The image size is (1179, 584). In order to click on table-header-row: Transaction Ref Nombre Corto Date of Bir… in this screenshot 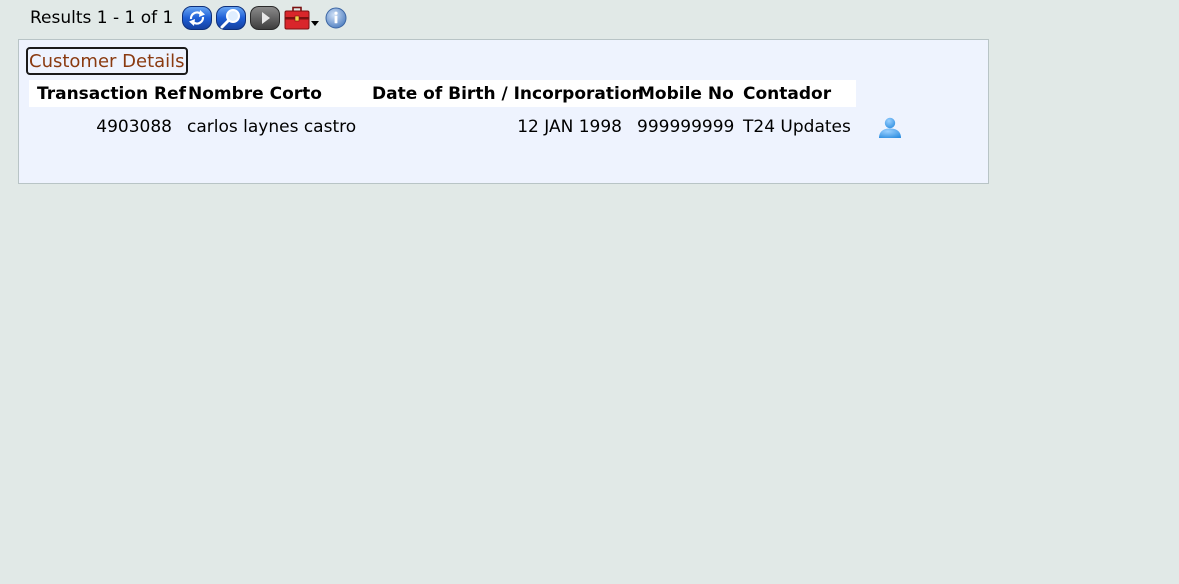, I will do `click(442, 93)`.